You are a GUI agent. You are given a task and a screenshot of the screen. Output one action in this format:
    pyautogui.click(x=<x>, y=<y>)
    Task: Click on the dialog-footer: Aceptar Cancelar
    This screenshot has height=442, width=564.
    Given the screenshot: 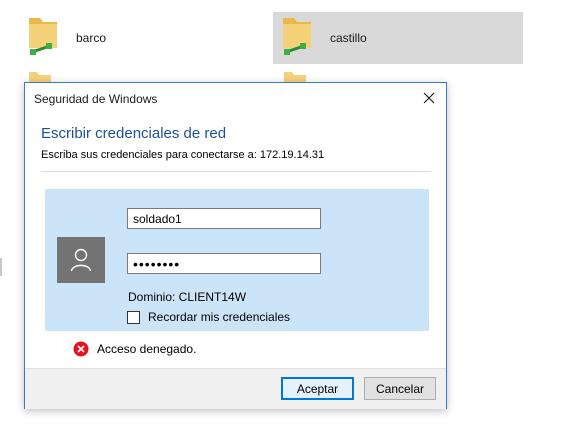 What is the action you would take?
    pyautogui.click(x=235, y=388)
    